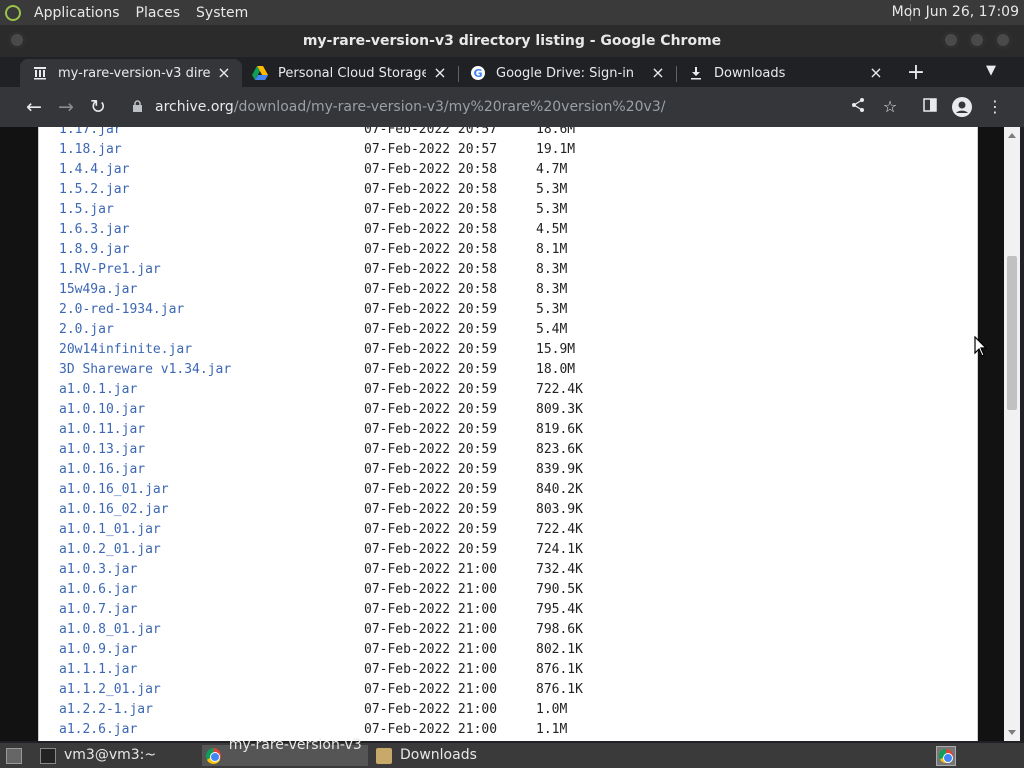 The height and width of the screenshot is (768, 1024). Describe the element at coordinates (260, 73) in the screenshot. I see `google-drive-icon` at that location.